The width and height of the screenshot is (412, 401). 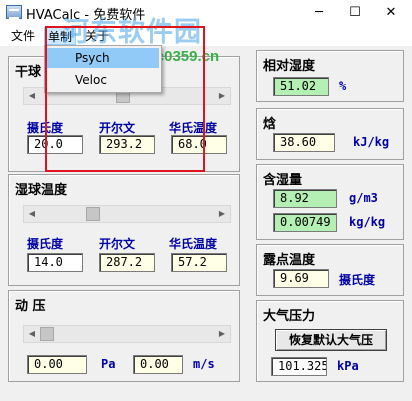 I want to click on relative-humidity-field: 51.02, so click(x=301, y=86).